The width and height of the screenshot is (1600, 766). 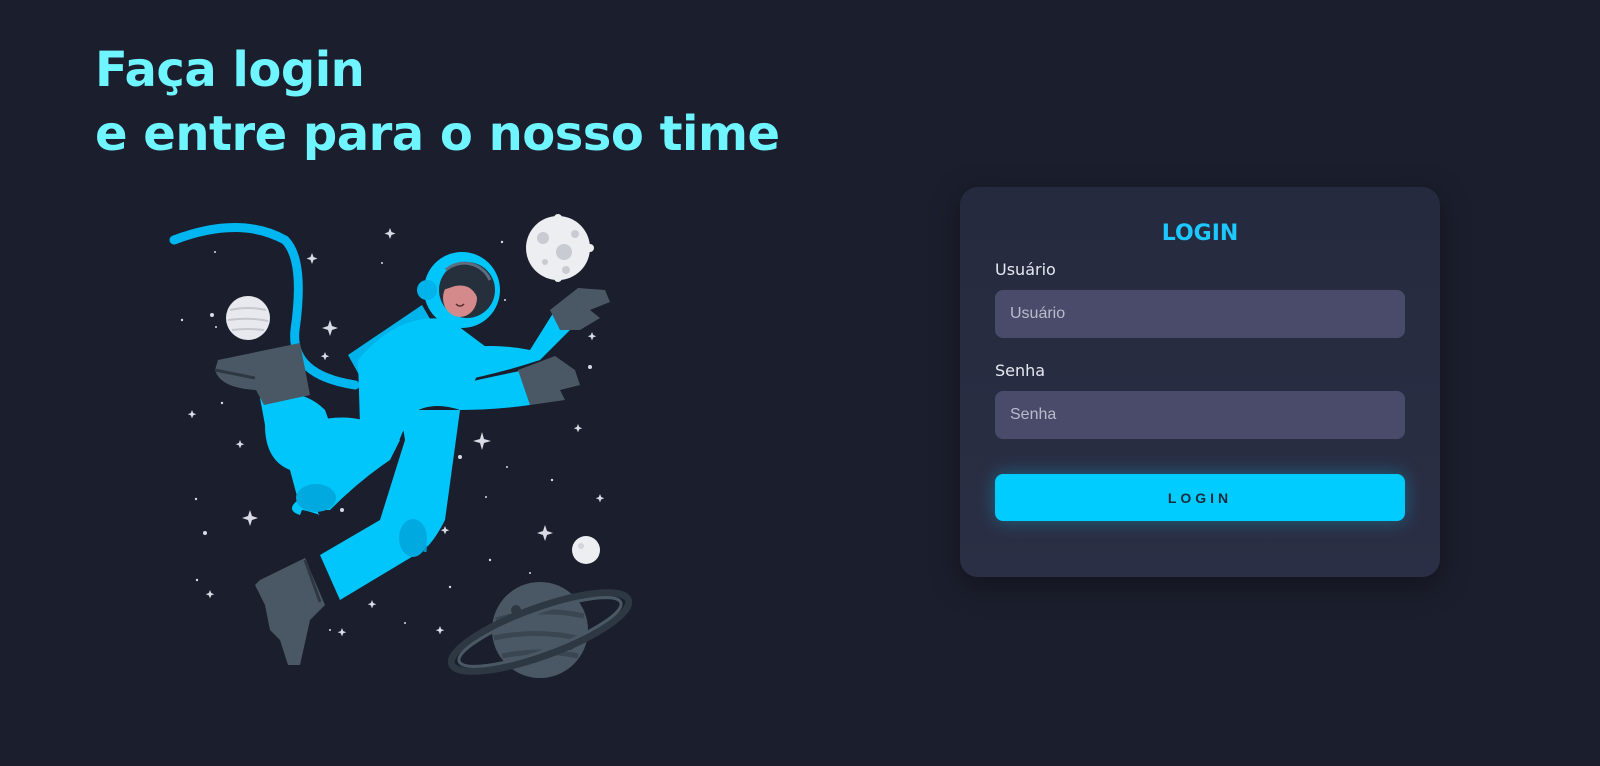 What do you see at coordinates (1200, 233) in the screenshot?
I see `login-card-title: LOGIN` at bounding box center [1200, 233].